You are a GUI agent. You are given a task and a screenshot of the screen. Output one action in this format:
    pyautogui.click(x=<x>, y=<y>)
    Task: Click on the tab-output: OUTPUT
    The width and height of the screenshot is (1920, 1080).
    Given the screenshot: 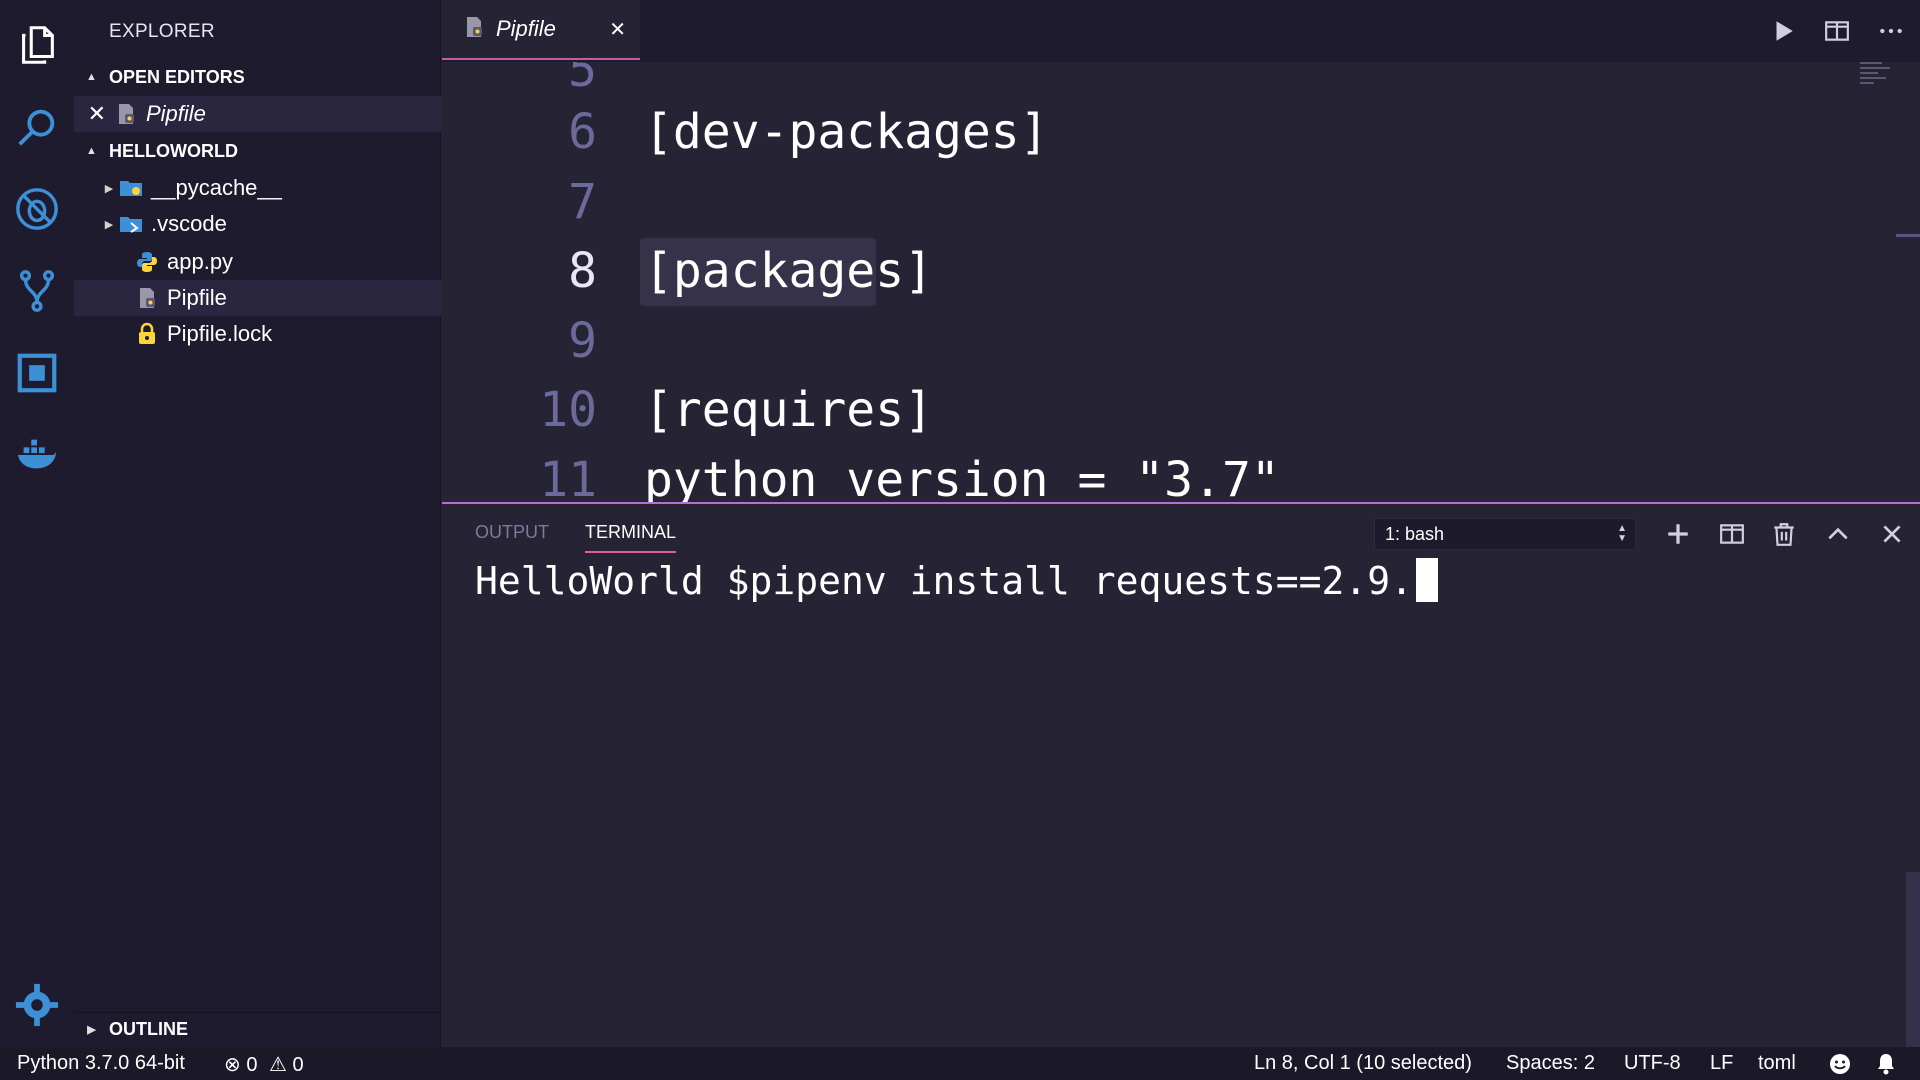 What is the action you would take?
    pyautogui.click(x=512, y=532)
    